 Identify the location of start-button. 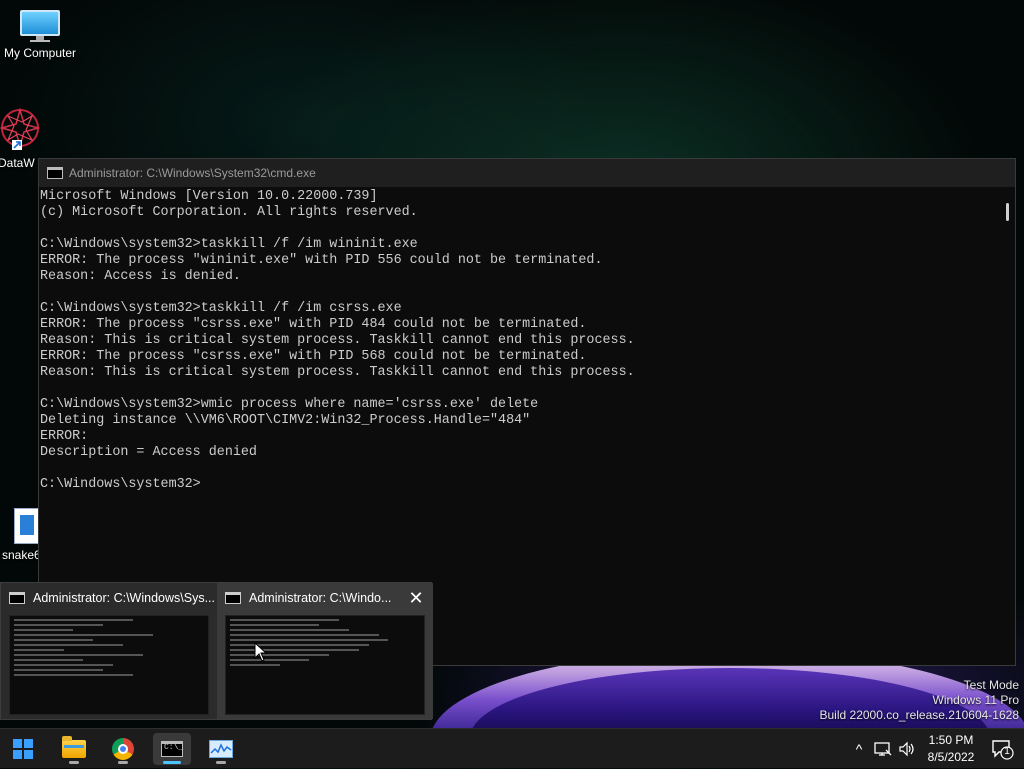
(23, 749).